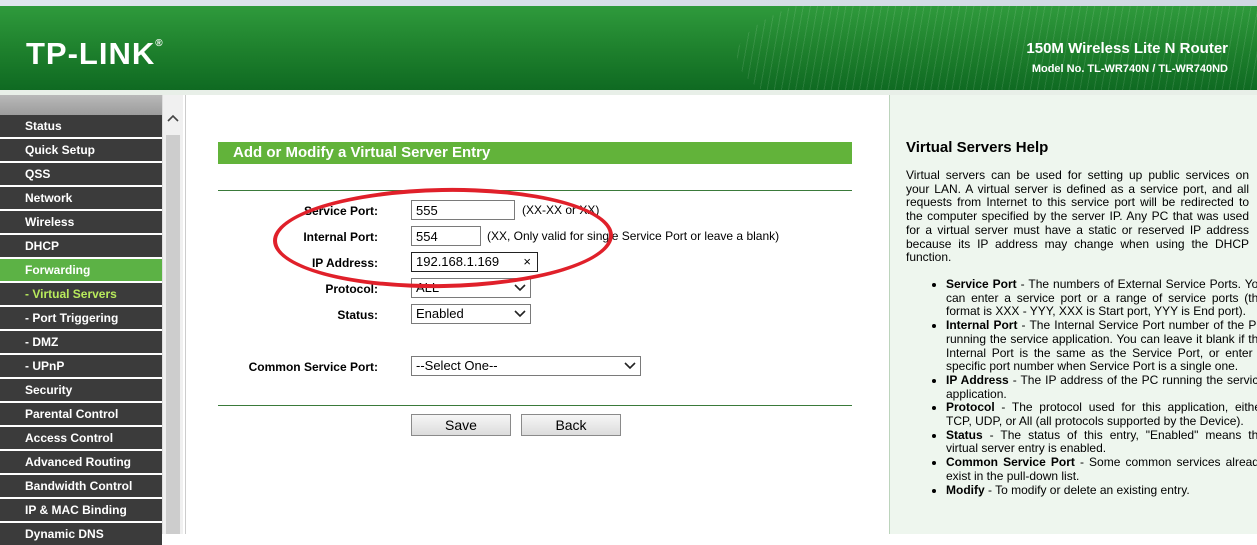 This screenshot has width=1257, height=545. Describe the element at coordinates (463, 210) in the screenshot. I see `service-port-input` at that location.